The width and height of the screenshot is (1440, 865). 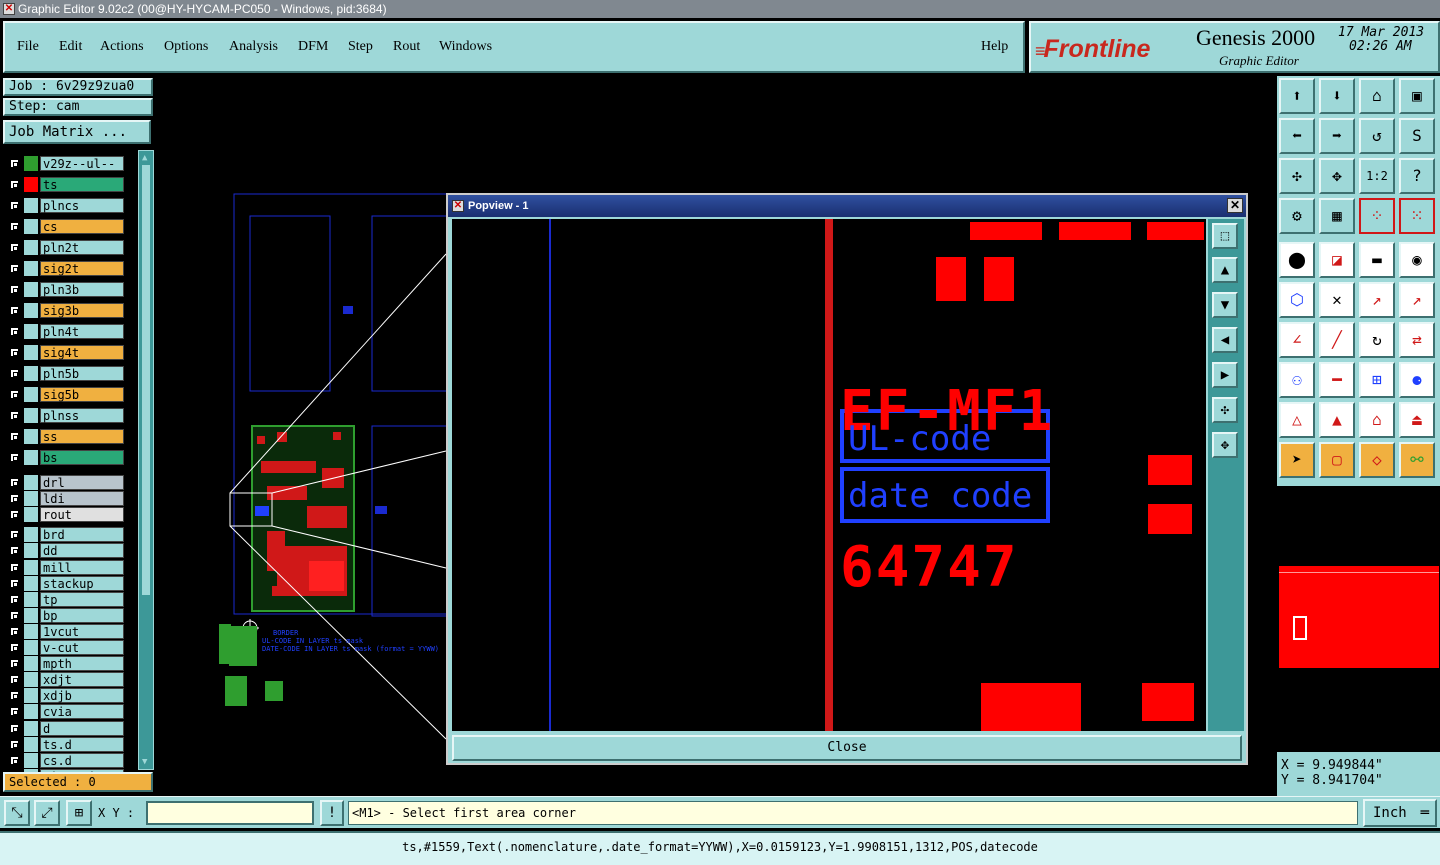 I want to click on layer-row: cvia, so click(x=66, y=712).